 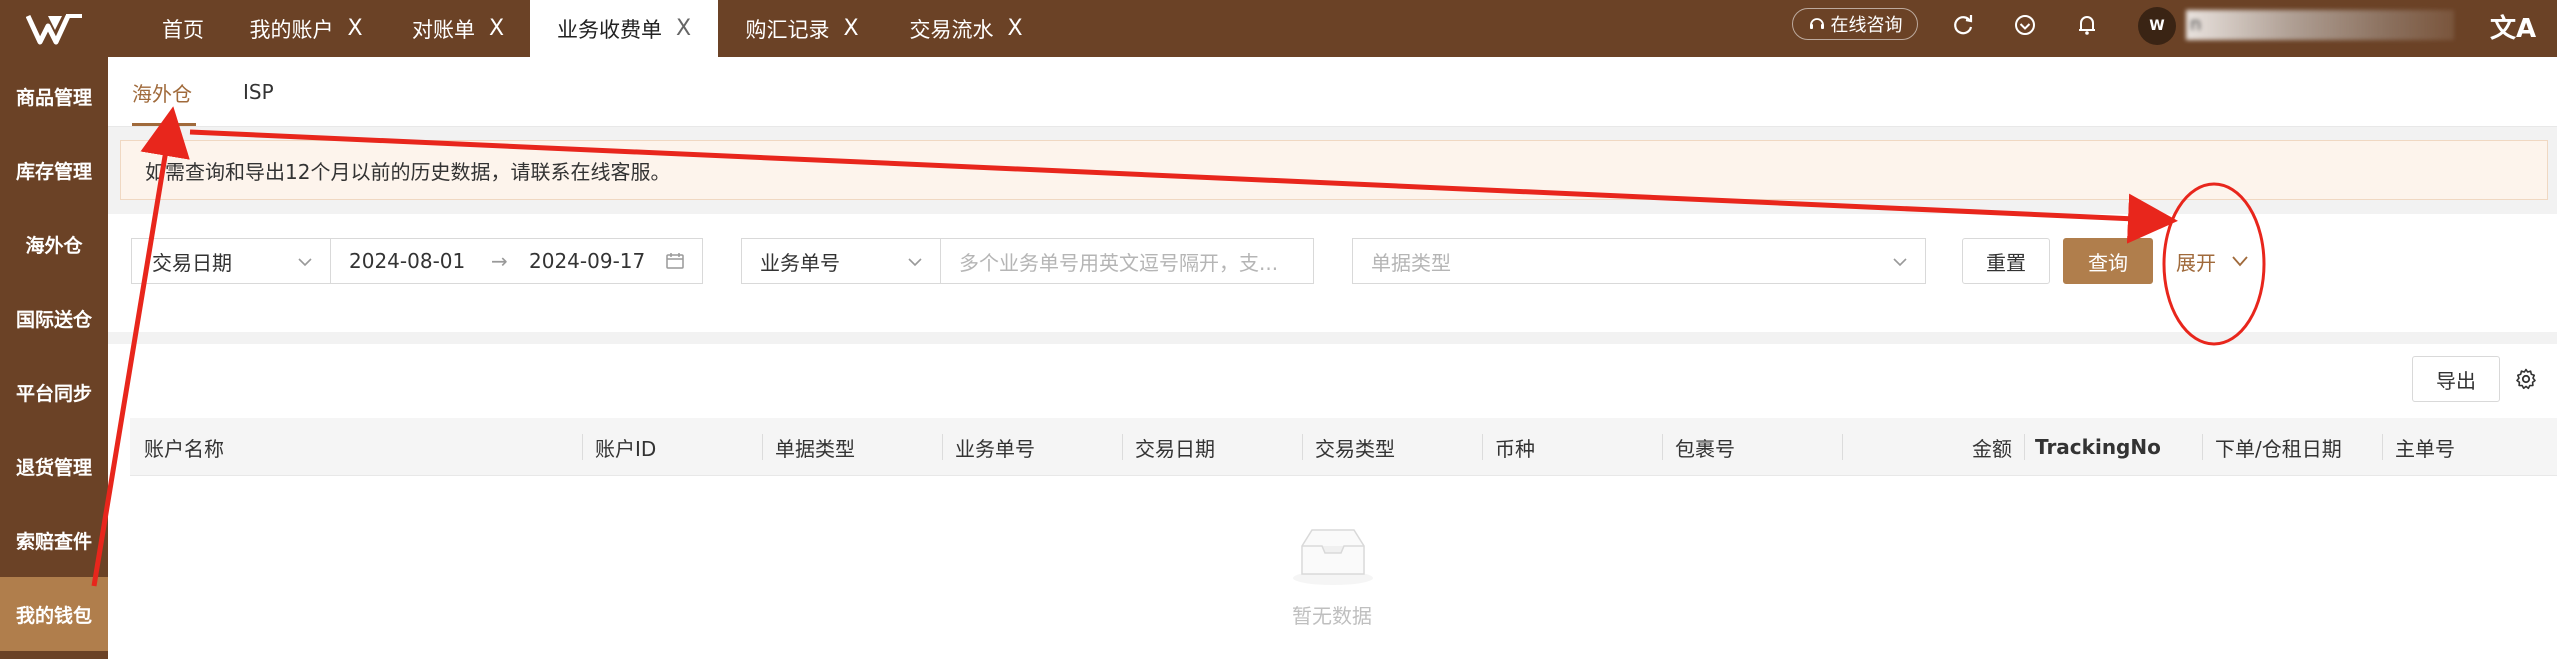 What do you see at coordinates (407, 261) in the screenshot?
I see `date-start-input: 2024-08-01` at bounding box center [407, 261].